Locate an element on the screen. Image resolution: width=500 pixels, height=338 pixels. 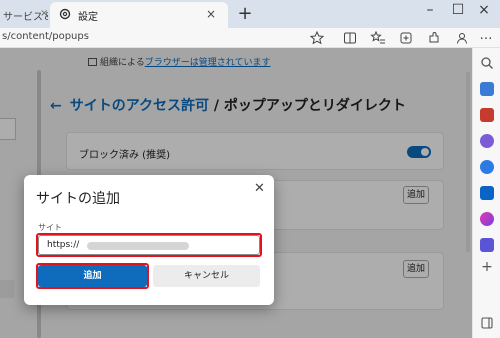
split-screen-icon is located at coordinates (350, 38).